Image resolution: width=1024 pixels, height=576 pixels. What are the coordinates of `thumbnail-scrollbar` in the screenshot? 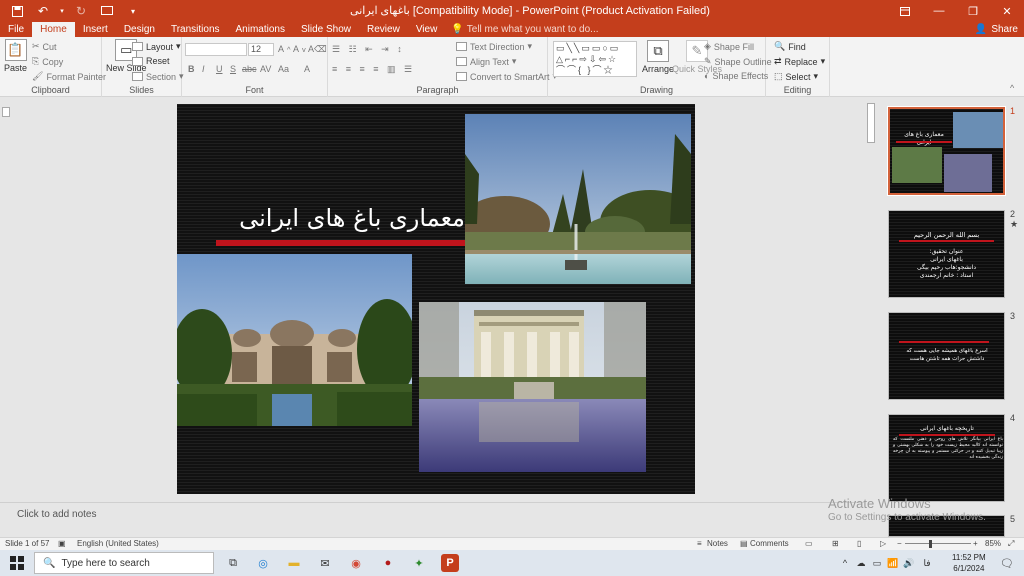 It's located at (871, 317).